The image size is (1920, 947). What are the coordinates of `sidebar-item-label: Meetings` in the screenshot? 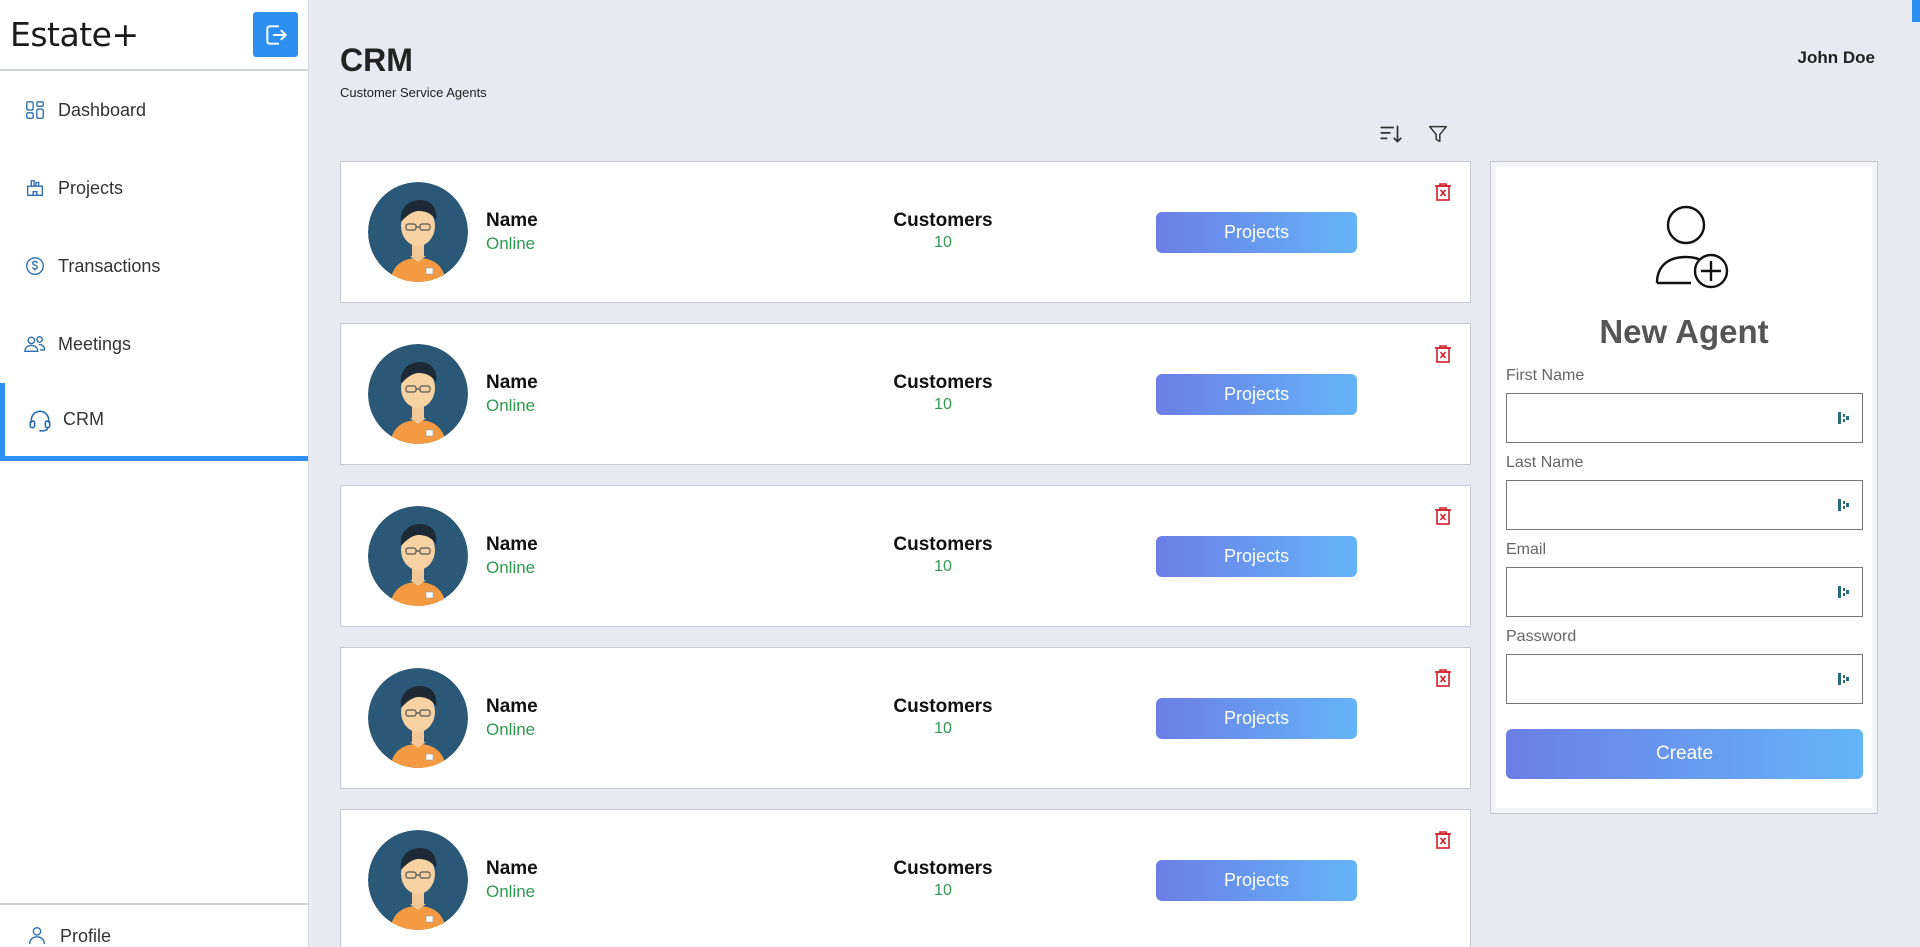 It's located at (95, 343).